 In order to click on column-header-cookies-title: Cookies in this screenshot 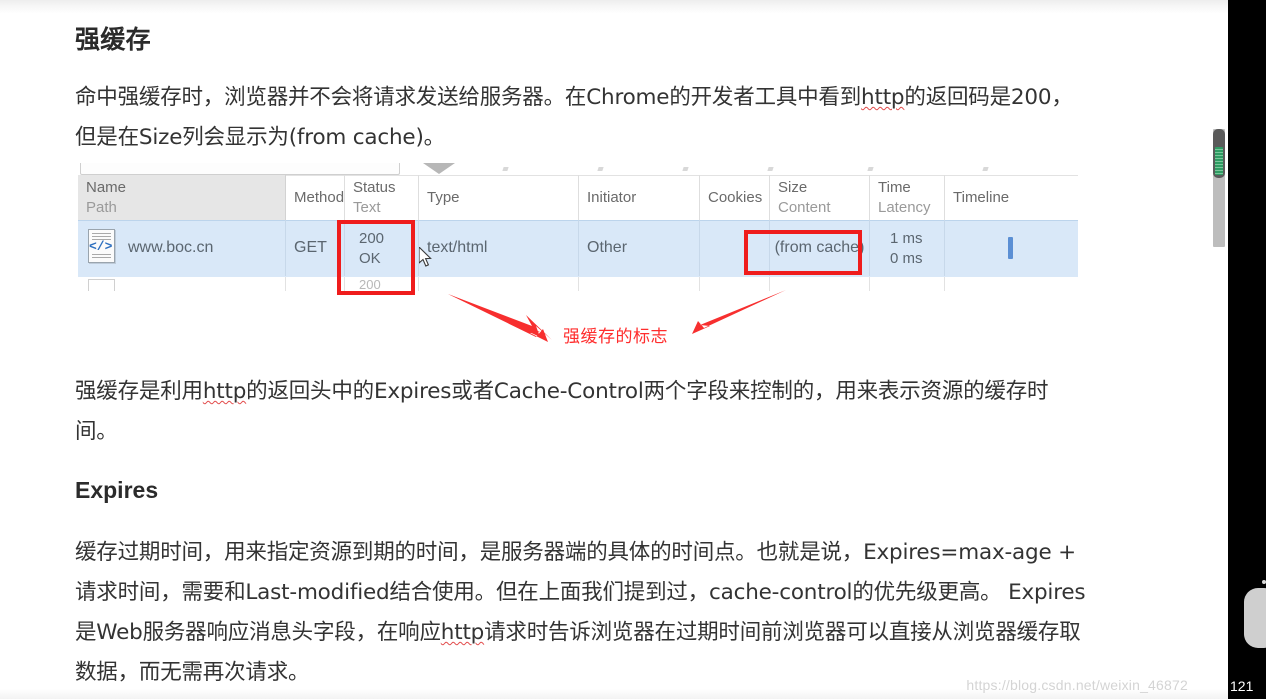, I will do `click(735, 197)`.